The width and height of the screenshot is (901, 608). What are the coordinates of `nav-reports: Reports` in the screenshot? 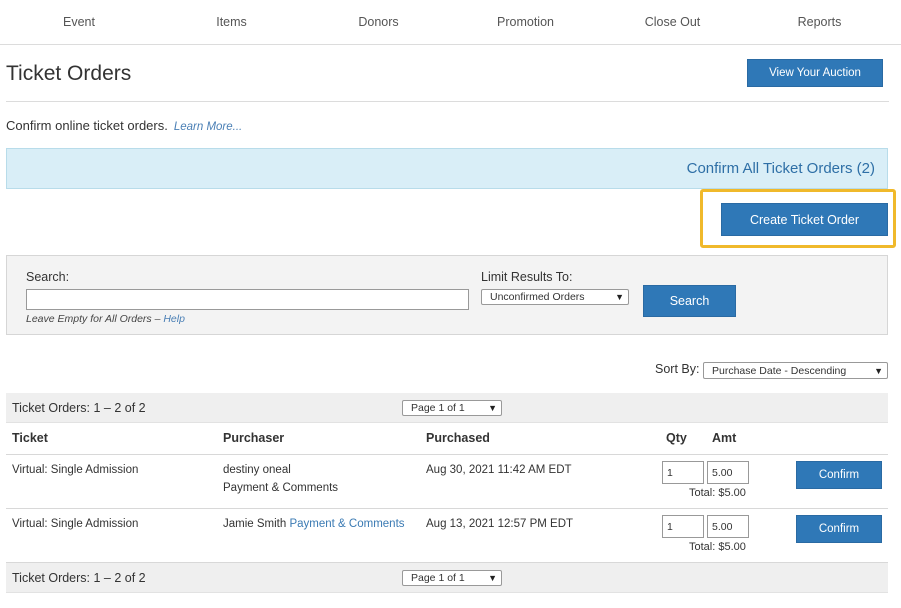 It's located at (819, 22).